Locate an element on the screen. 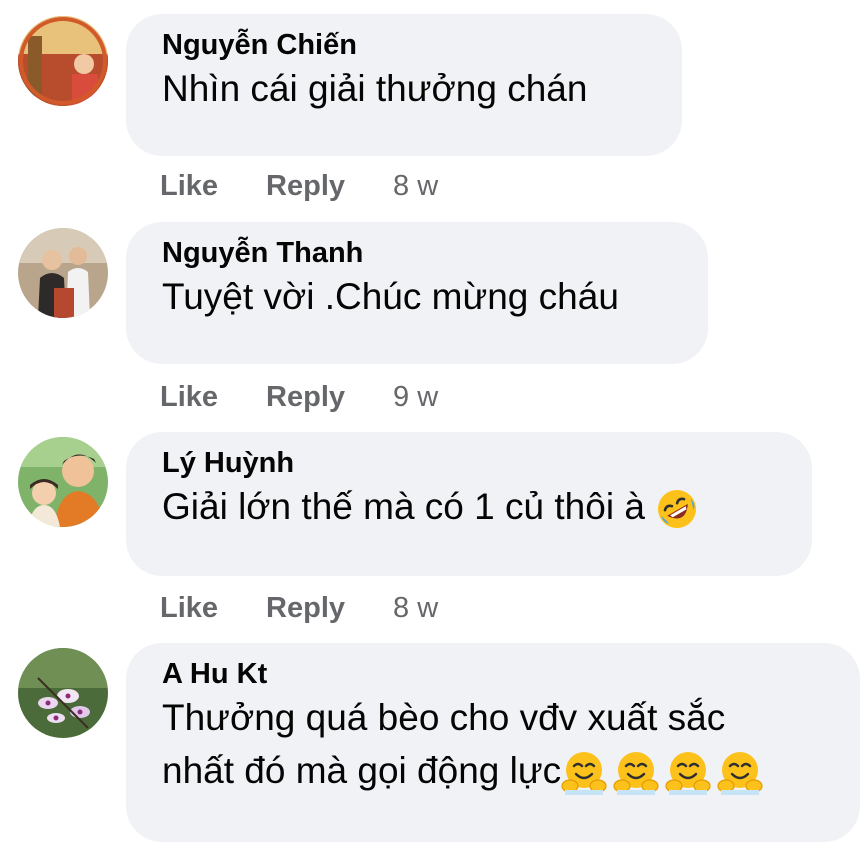 Image resolution: width=860 pixels, height=842 pixels. orchid-photo-avatar-icon is located at coordinates (63, 693).